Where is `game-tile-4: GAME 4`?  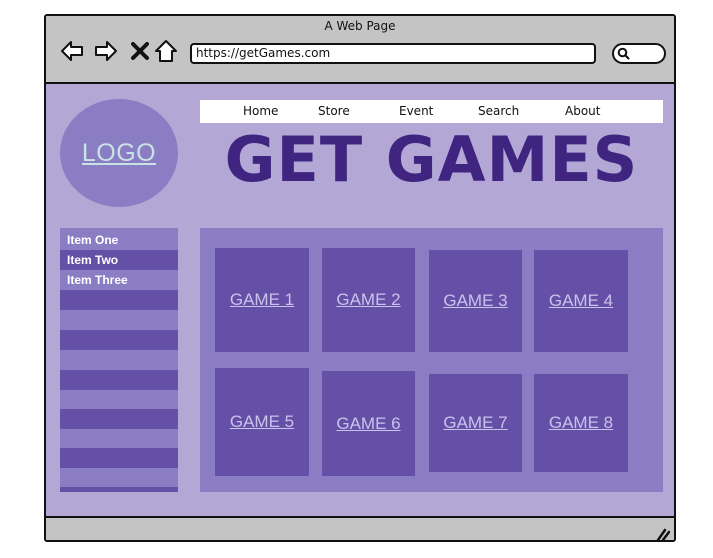 game-tile-4: GAME 4 is located at coordinates (581, 301).